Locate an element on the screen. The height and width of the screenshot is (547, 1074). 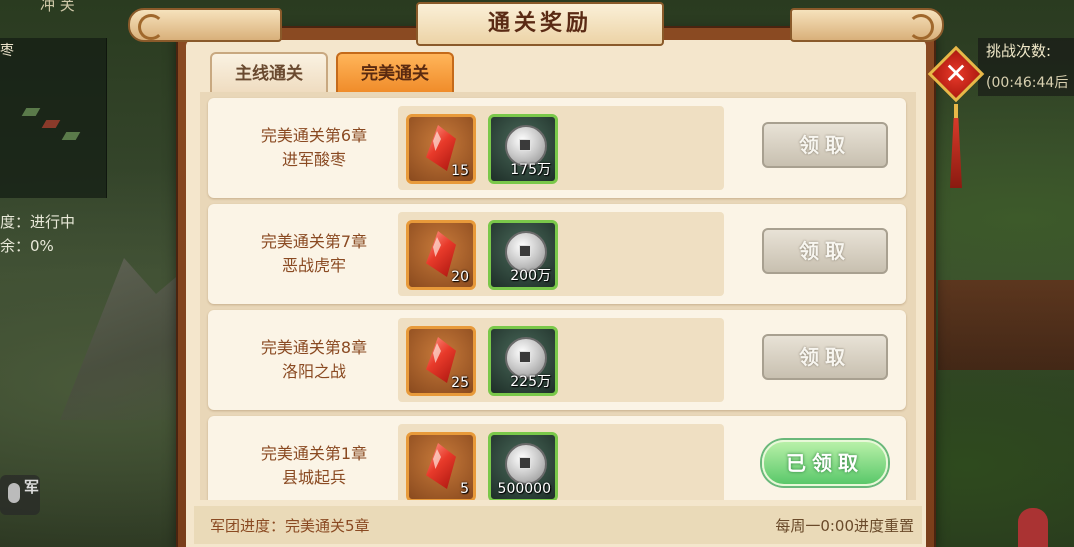
reward-chapter-name: 进军酸枣 is located at coordinates (313, 159).